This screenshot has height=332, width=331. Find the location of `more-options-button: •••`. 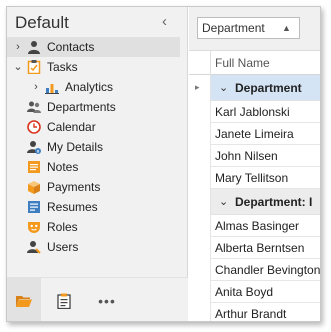

more-options-button: ••• is located at coordinates (107, 299).